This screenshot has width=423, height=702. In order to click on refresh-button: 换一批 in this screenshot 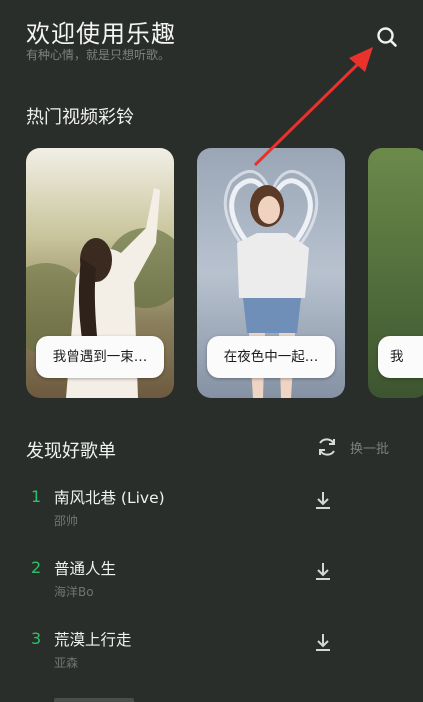, I will do `click(352, 447)`.